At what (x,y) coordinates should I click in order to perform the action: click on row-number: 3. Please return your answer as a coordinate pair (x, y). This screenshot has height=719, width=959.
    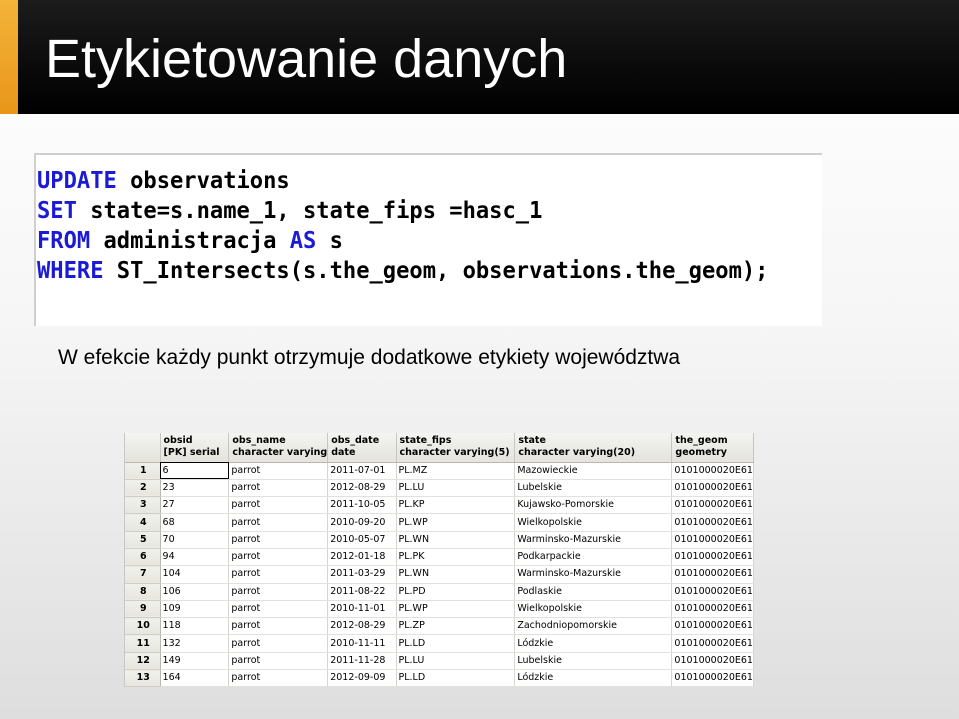
    Looking at the image, I should click on (143, 505).